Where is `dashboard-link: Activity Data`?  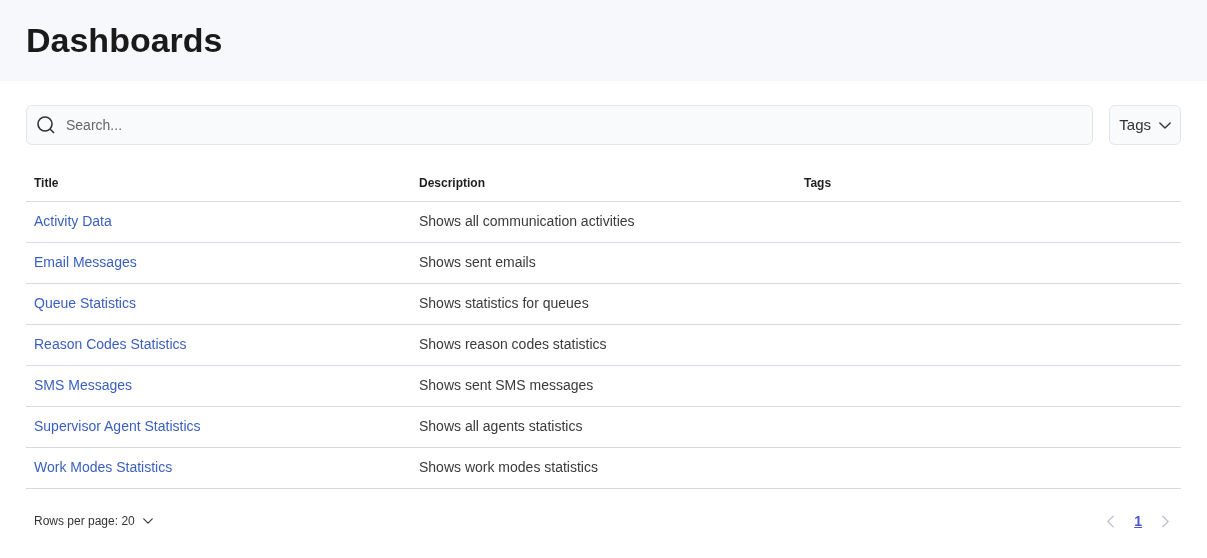
dashboard-link: Activity Data is located at coordinates (73, 221).